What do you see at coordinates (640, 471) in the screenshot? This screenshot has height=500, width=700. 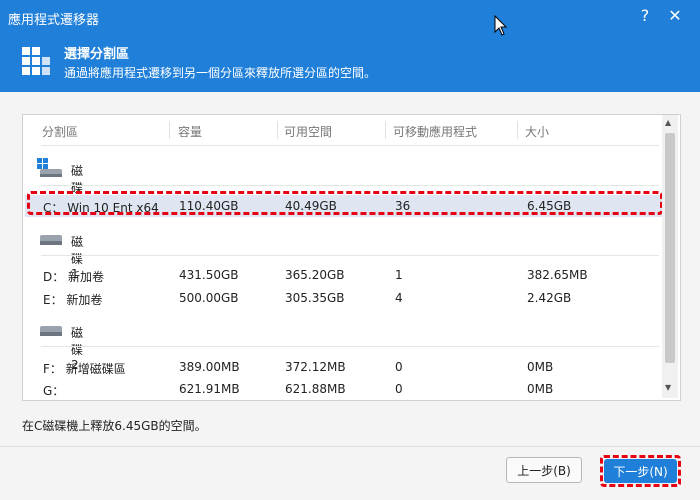 I see `next-button: 下一步(N)` at bounding box center [640, 471].